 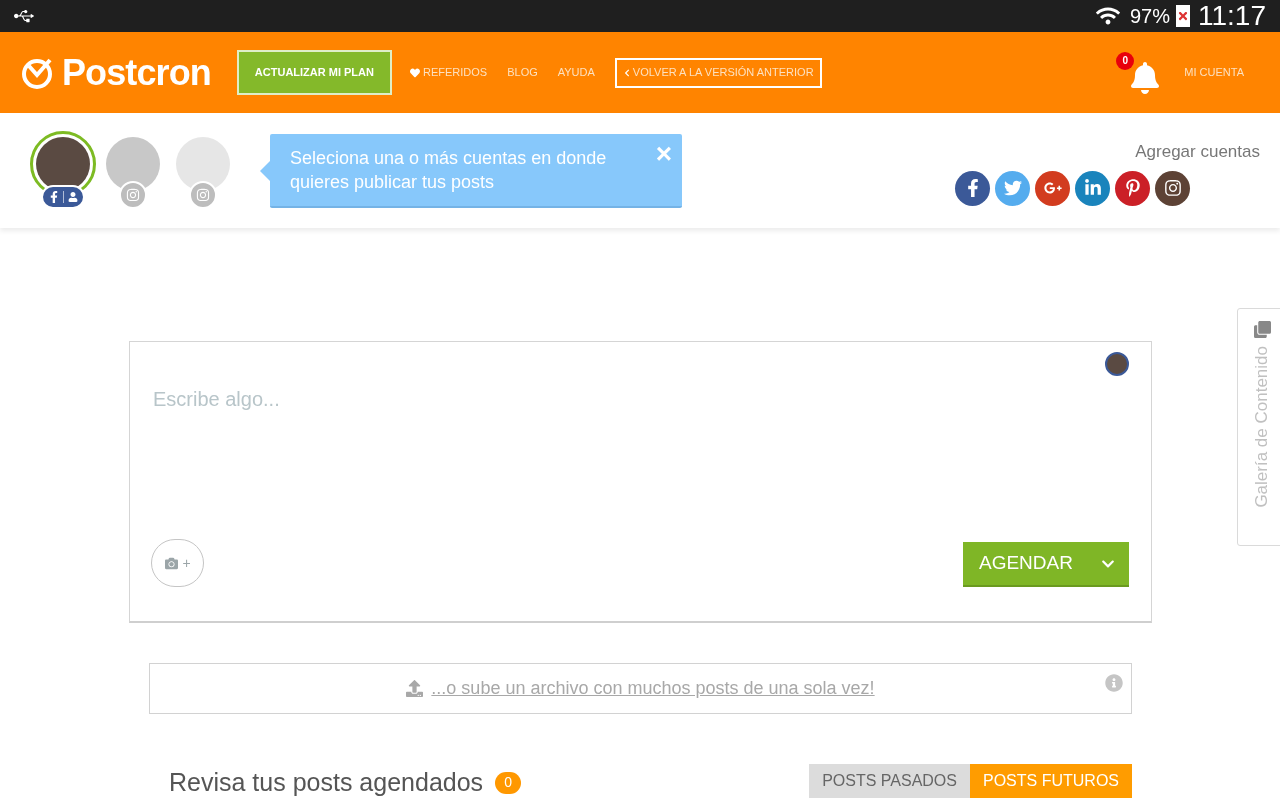 I want to click on gallery-icon, so click(x=1262, y=329).